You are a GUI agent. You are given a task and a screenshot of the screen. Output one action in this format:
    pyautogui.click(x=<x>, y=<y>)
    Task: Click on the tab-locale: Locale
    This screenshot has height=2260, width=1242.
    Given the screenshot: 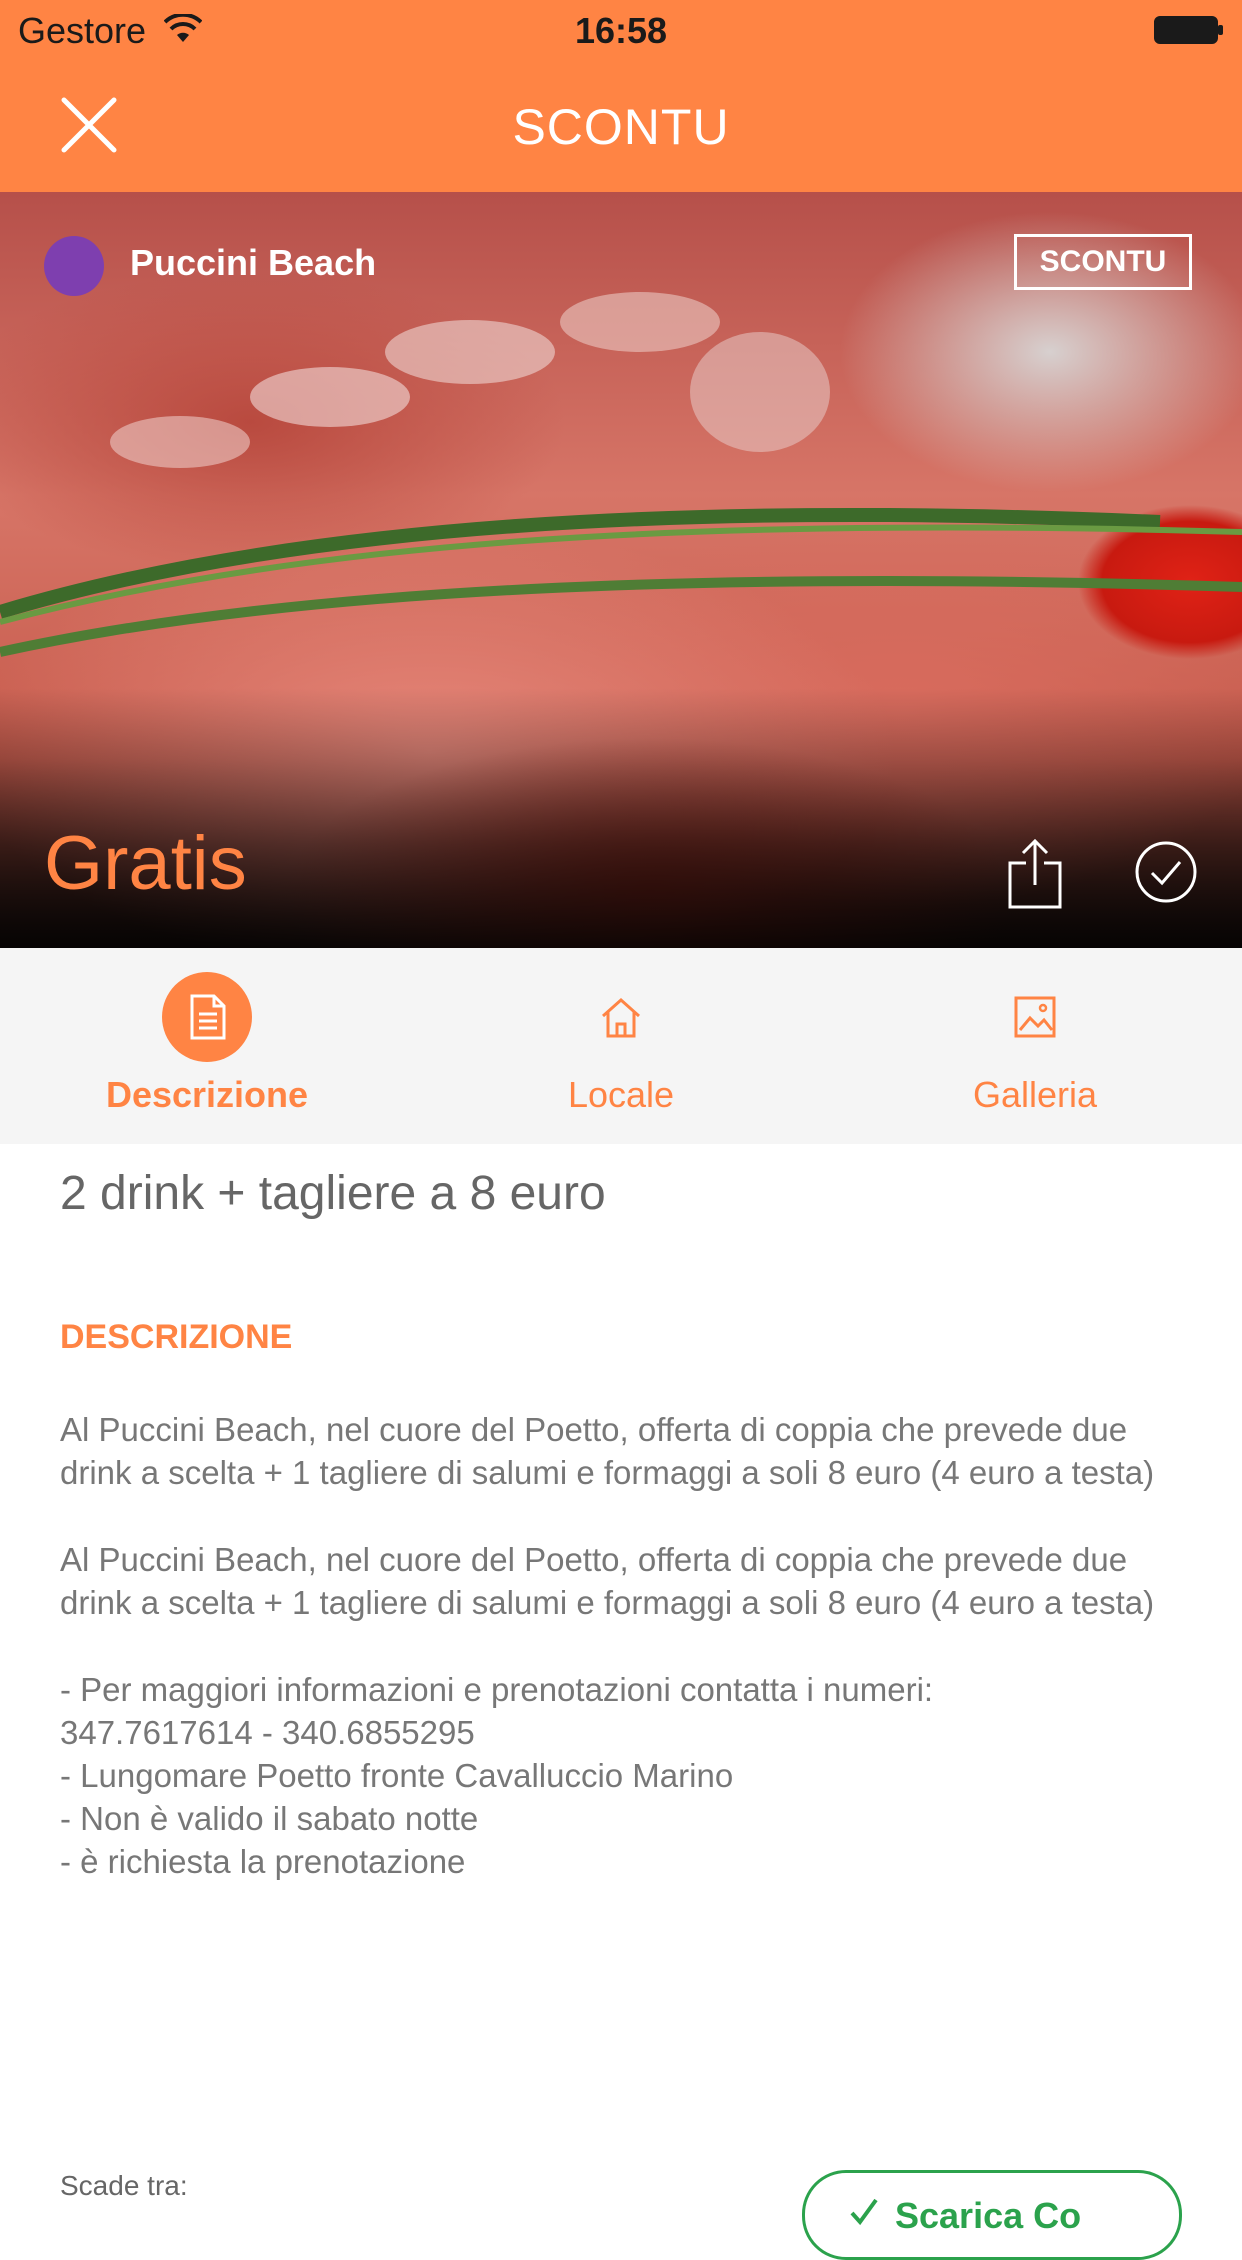 What is the action you would take?
    pyautogui.click(x=621, y=1046)
    